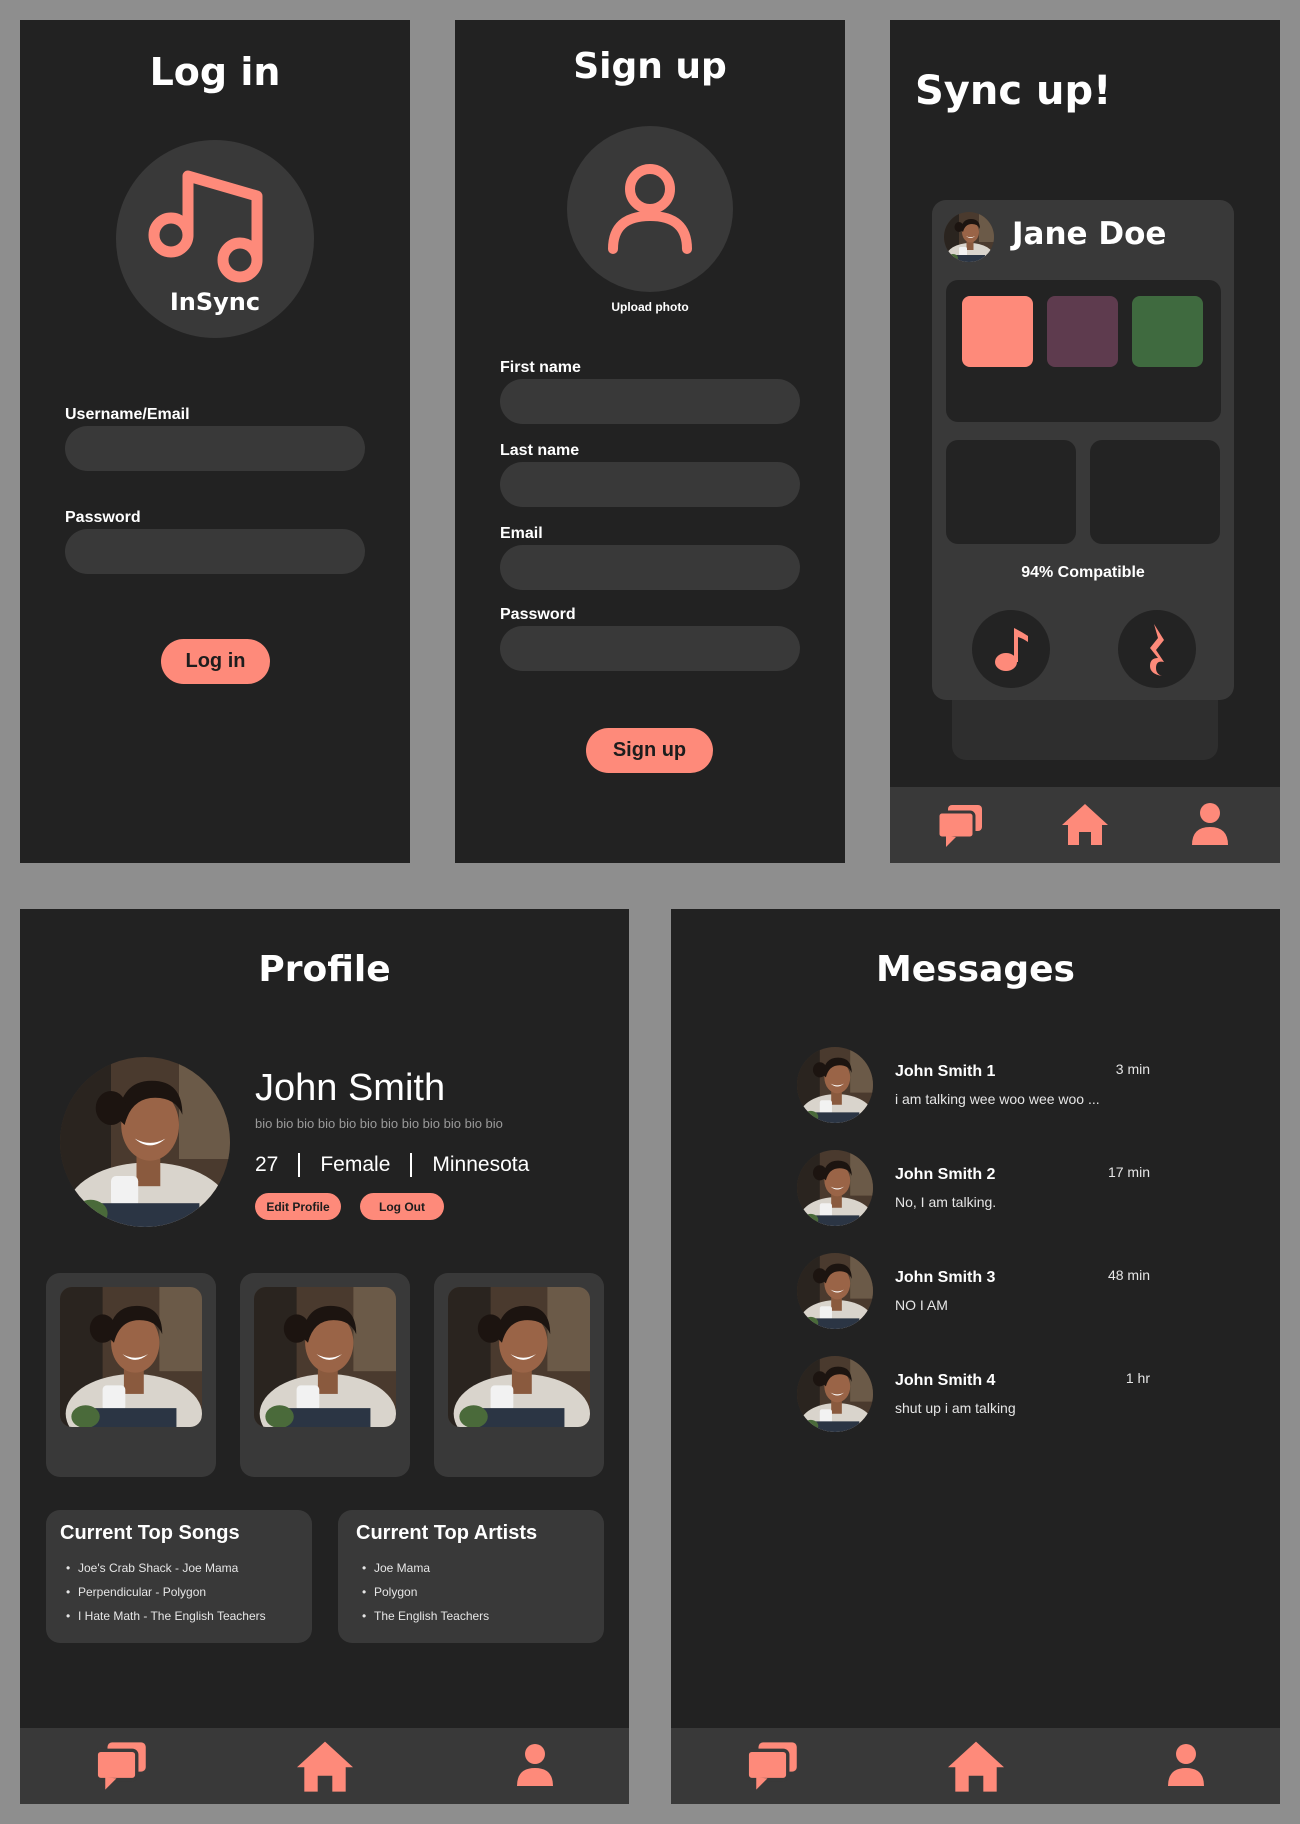 The width and height of the screenshot is (1300, 1824). Describe the element at coordinates (975, 1293) in the screenshot. I see `message-thread: John Smith 3 NO I AM 48 min` at that location.